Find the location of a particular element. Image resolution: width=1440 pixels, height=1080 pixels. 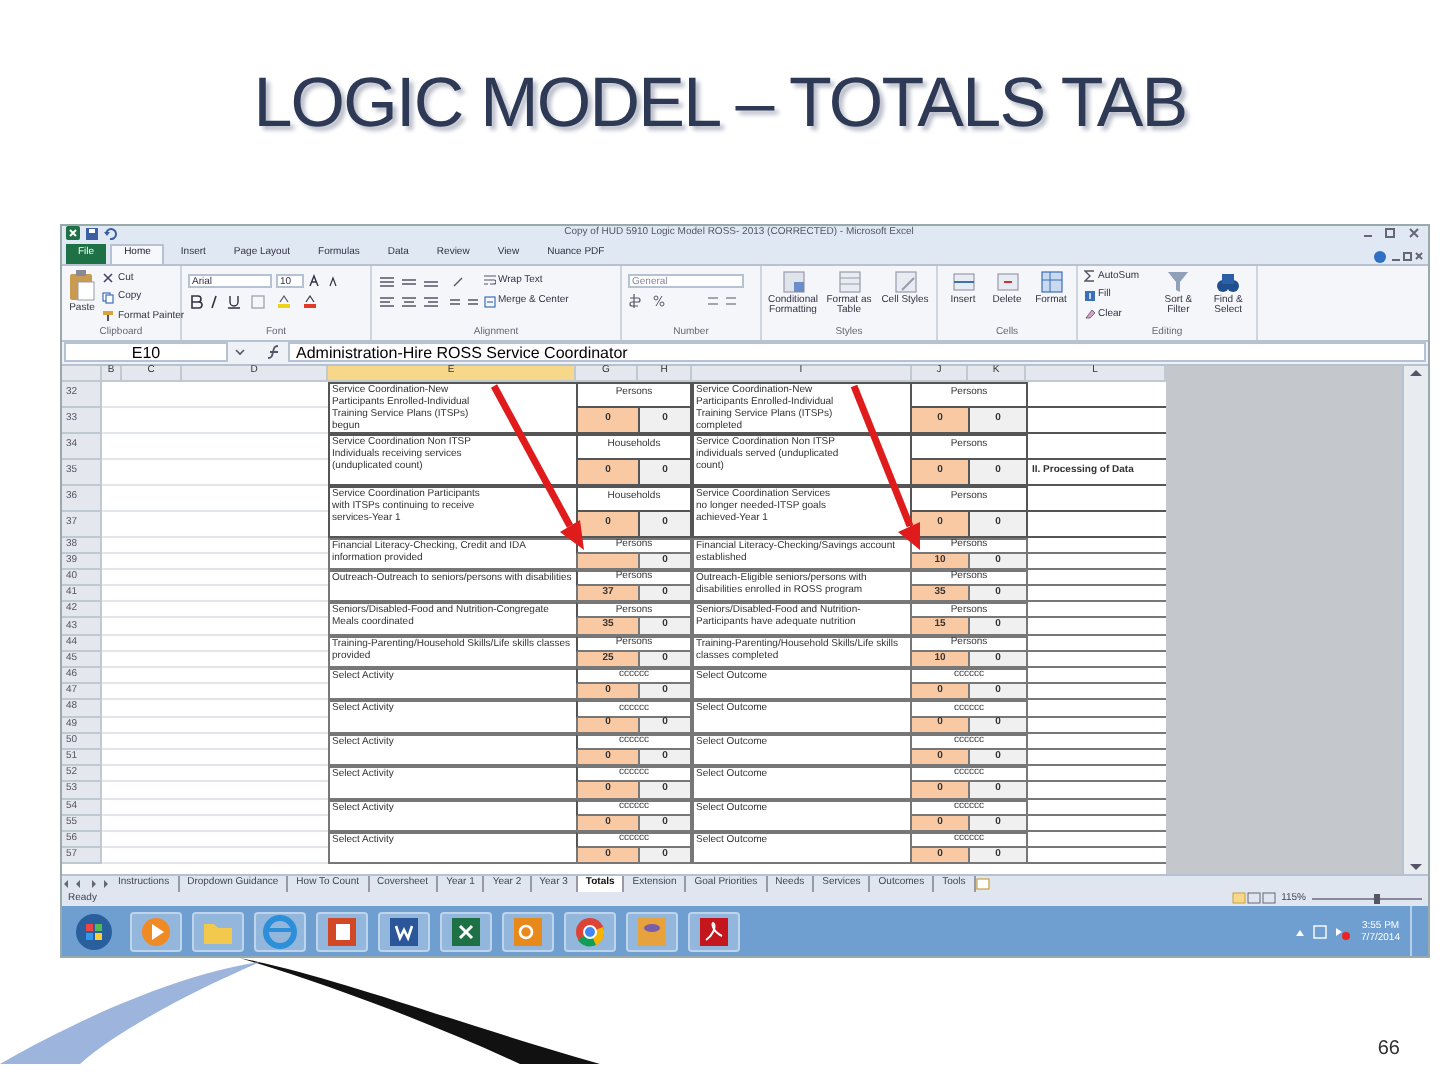

conditional-formatting-icon is located at coordinates (793, 281).